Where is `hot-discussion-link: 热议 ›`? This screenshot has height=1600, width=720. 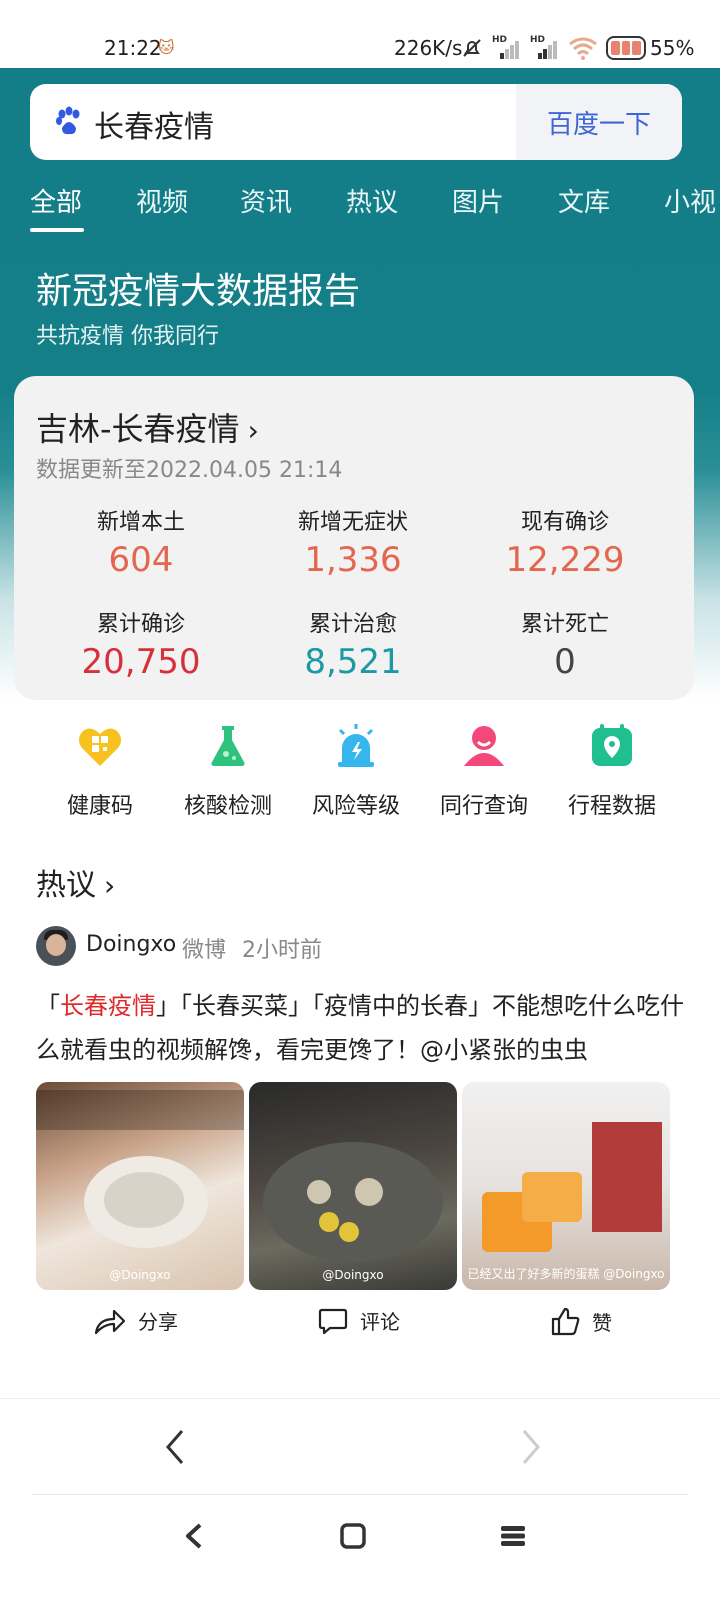
hot-discussion-link: 热议 › is located at coordinates (75, 882).